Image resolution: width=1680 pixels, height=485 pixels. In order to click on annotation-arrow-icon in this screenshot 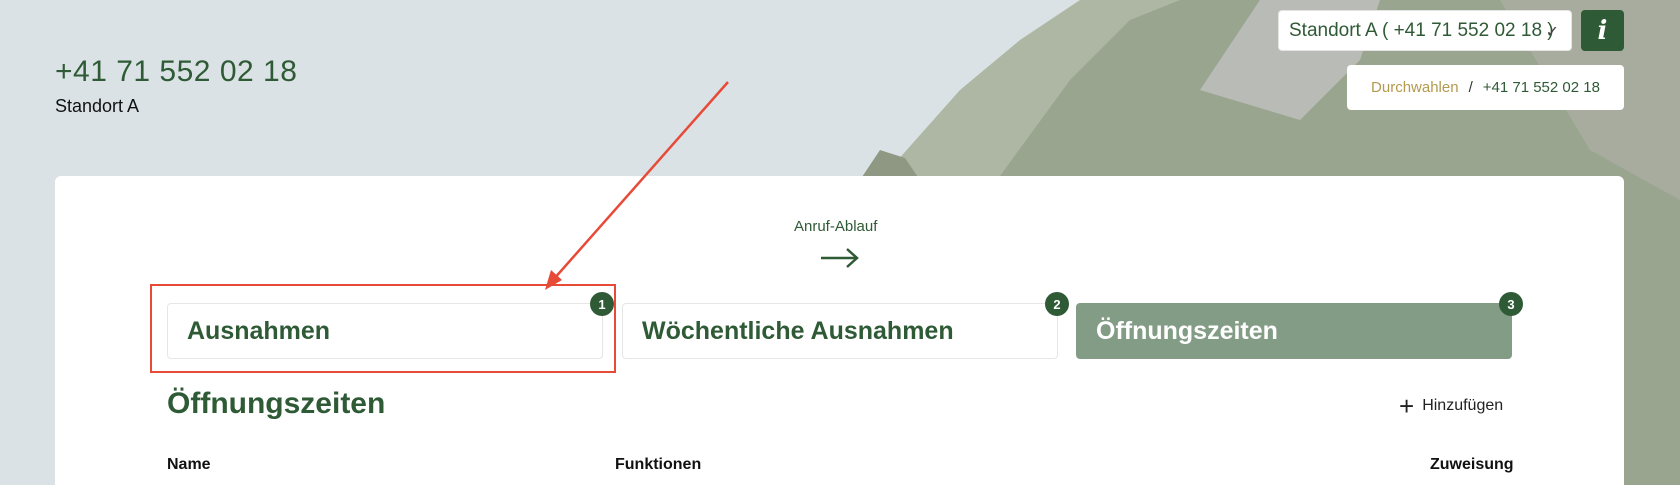, I will do `click(637, 185)`.